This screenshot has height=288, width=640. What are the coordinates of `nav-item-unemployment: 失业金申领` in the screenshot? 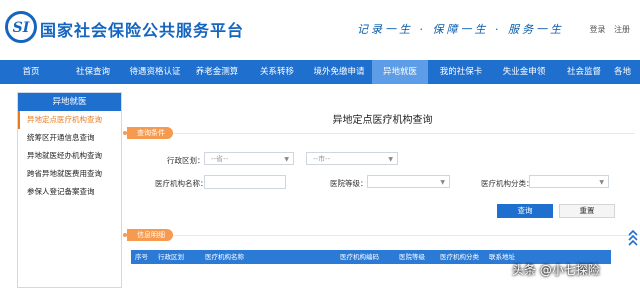 It's located at (524, 72).